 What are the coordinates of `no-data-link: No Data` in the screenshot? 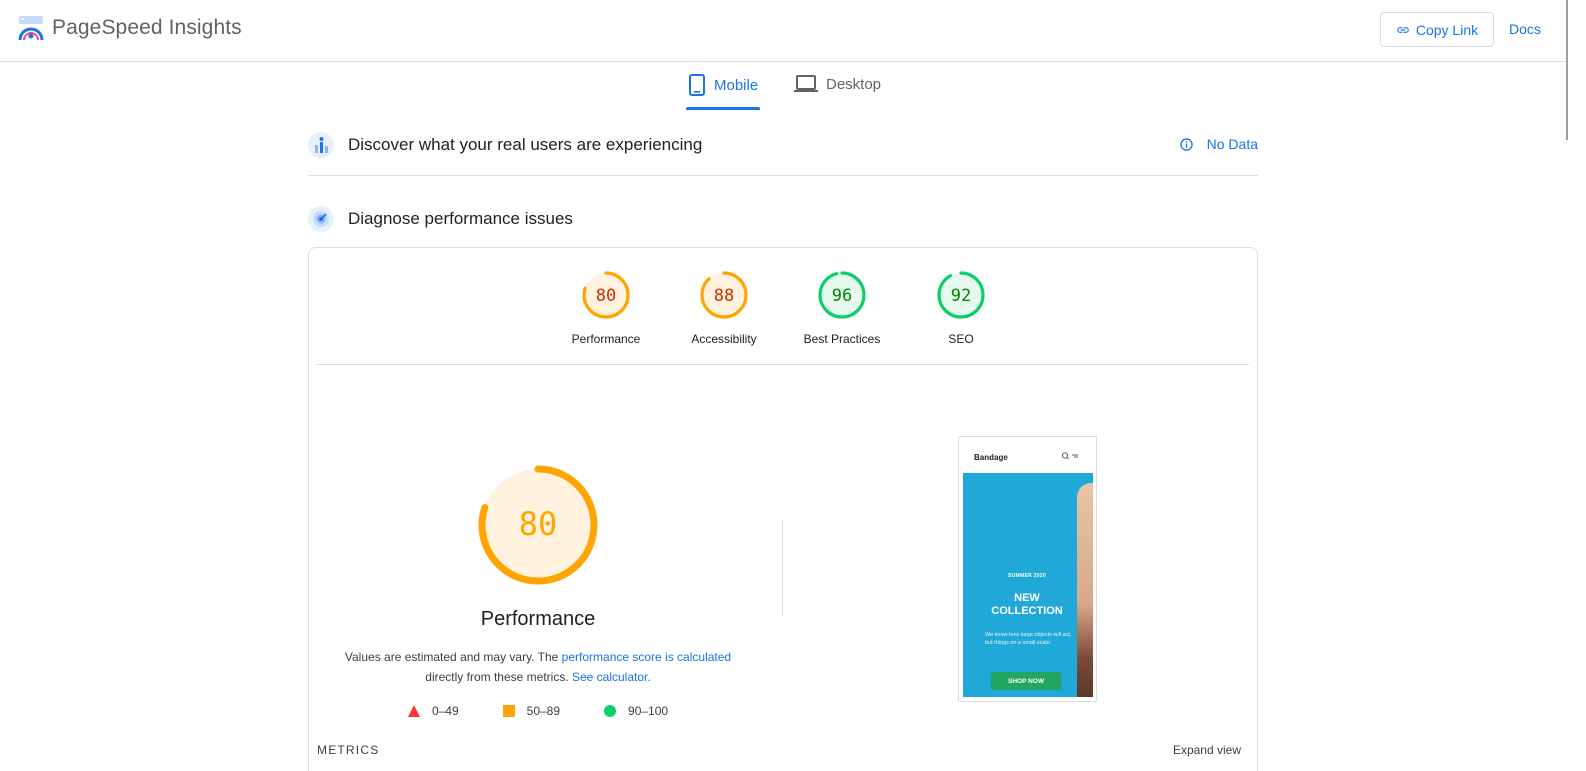 It's located at (1218, 144).